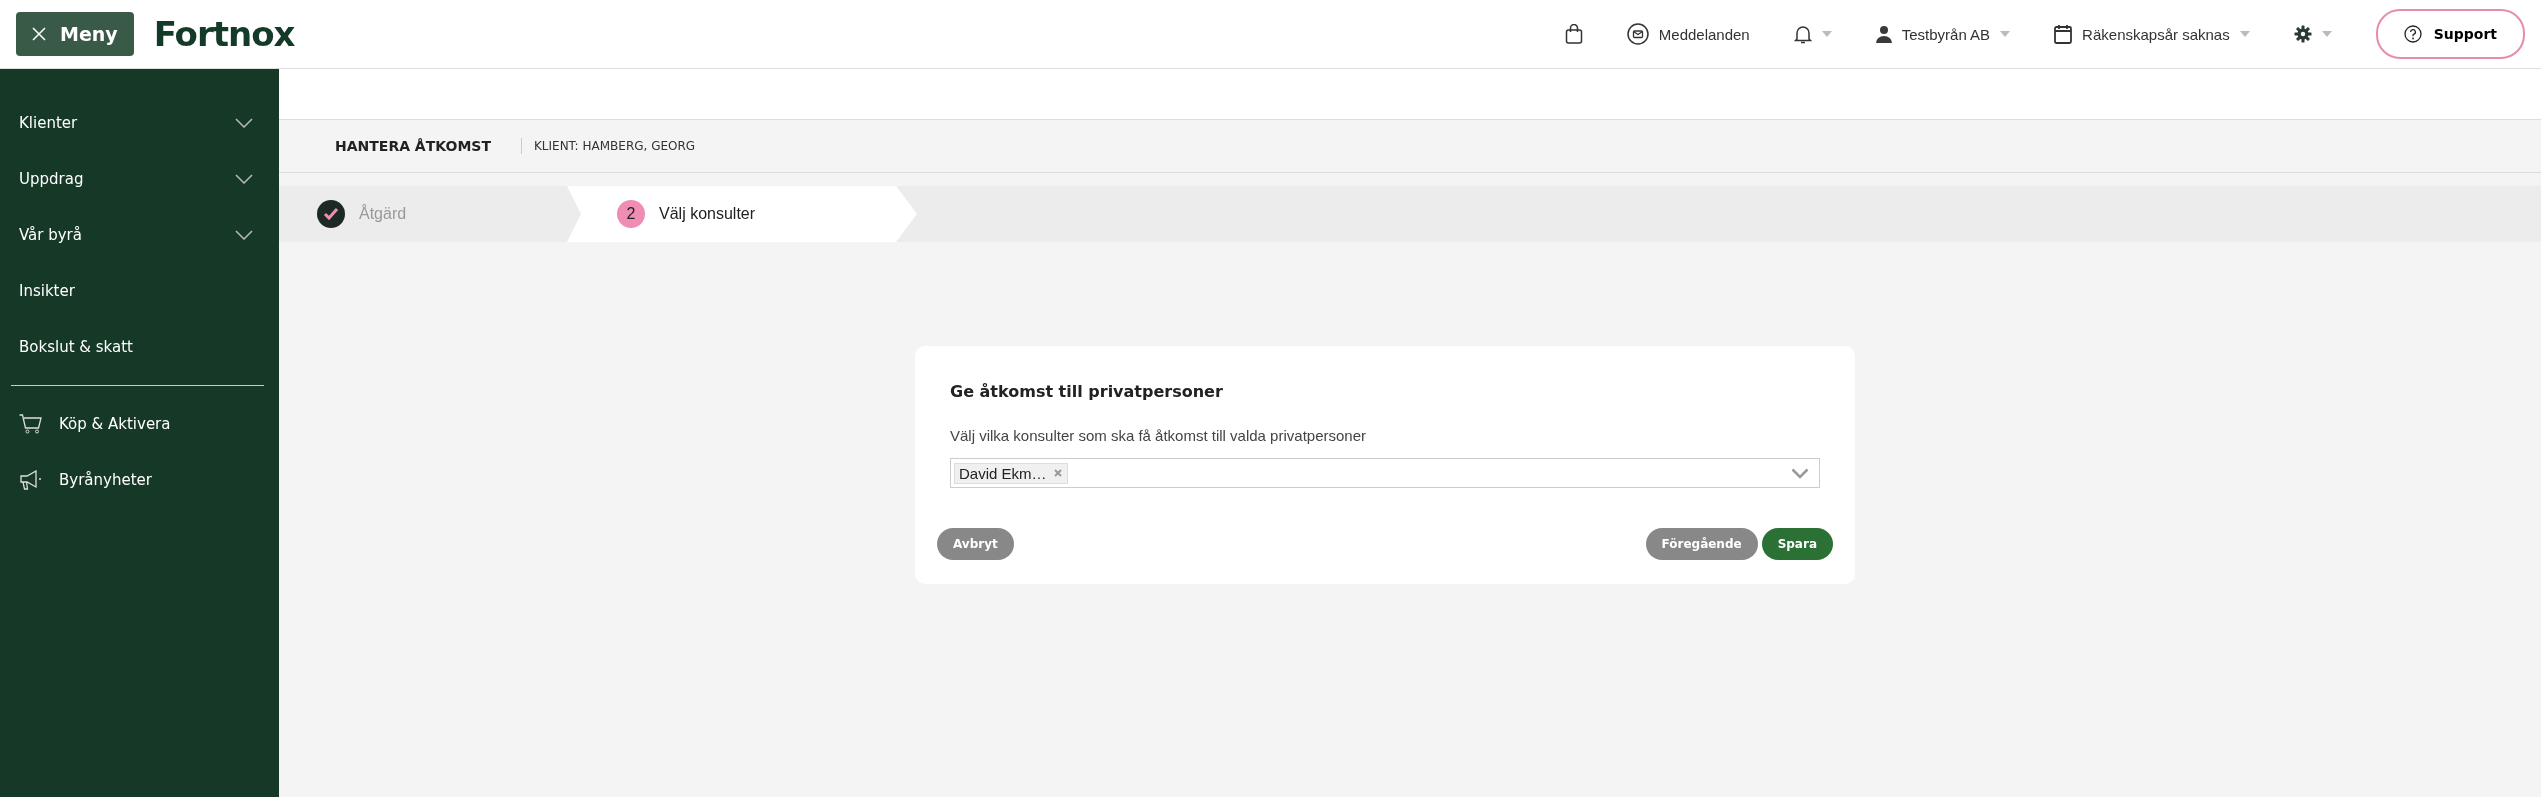  What do you see at coordinates (1797, 544) in the screenshot?
I see `save-button: Spara` at bounding box center [1797, 544].